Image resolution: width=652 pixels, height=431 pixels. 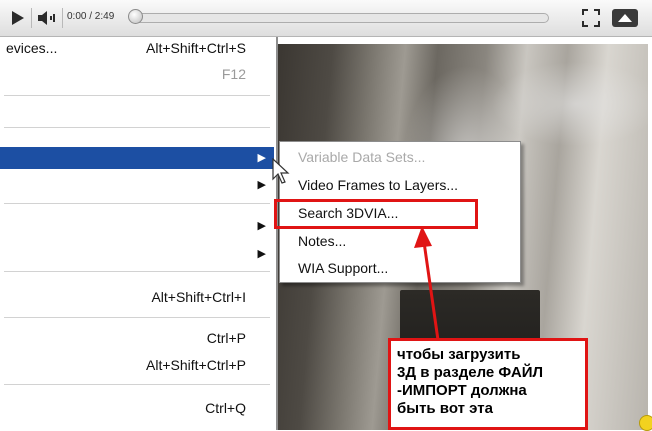 What do you see at coordinates (462, 390) in the screenshot?
I see `annotation-line: -ИМПОРТ должна` at bounding box center [462, 390].